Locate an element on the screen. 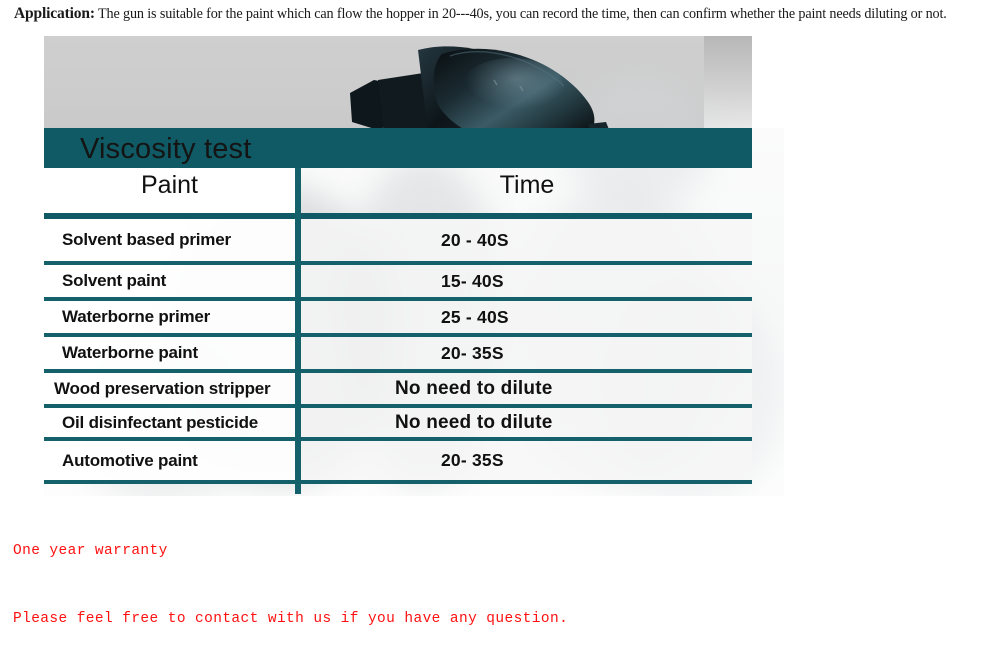 This screenshot has height=646, width=1000. paint-name: Solvent paint is located at coordinates (114, 280).